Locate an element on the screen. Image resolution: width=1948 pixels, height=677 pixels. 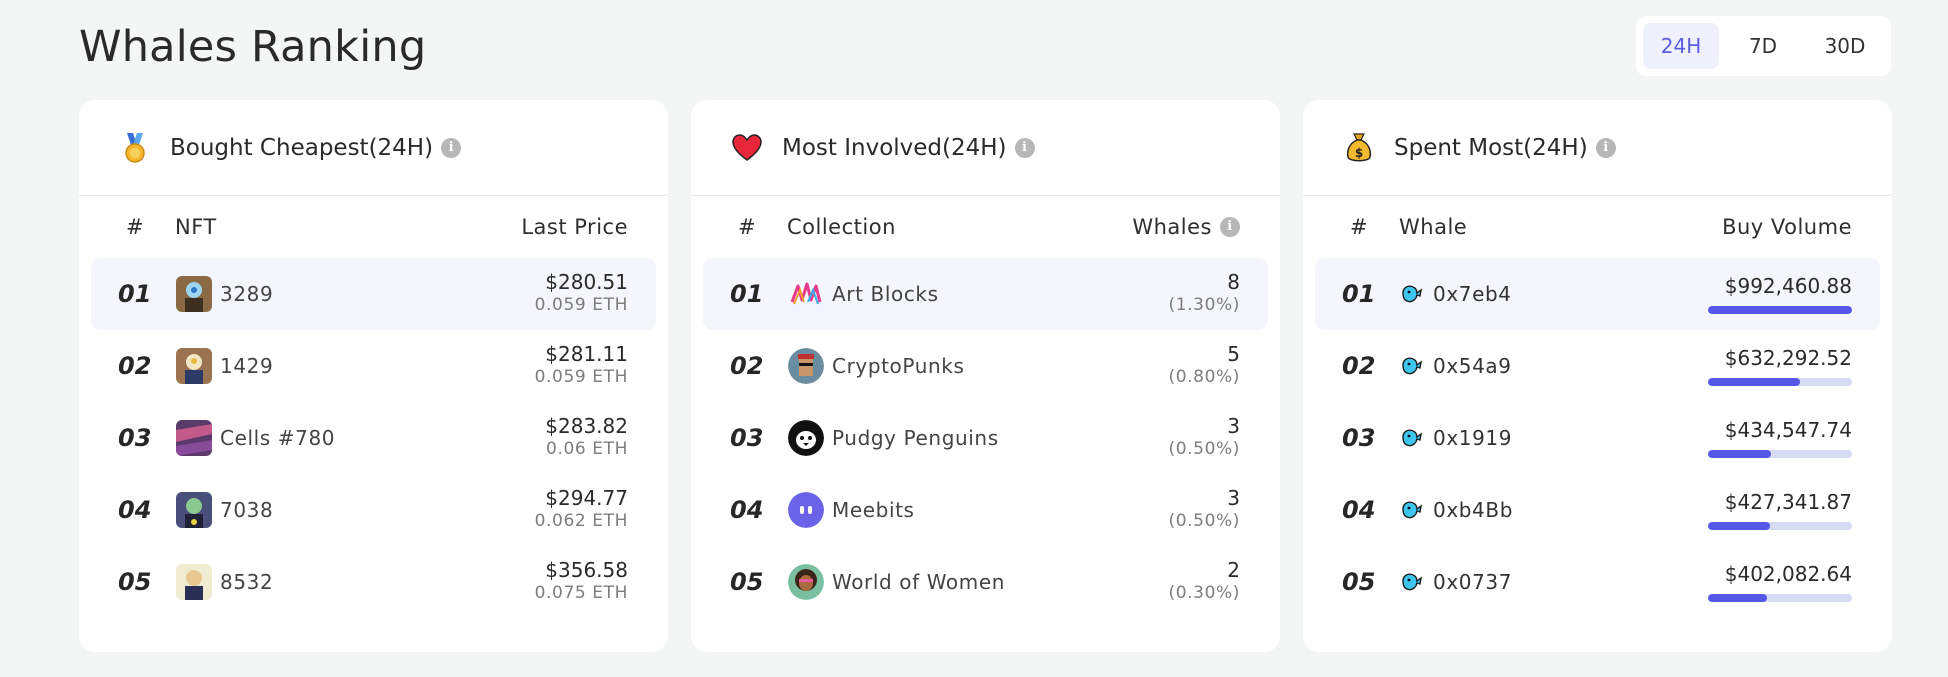
col-whale: Whale is located at coordinates (1433, 227).